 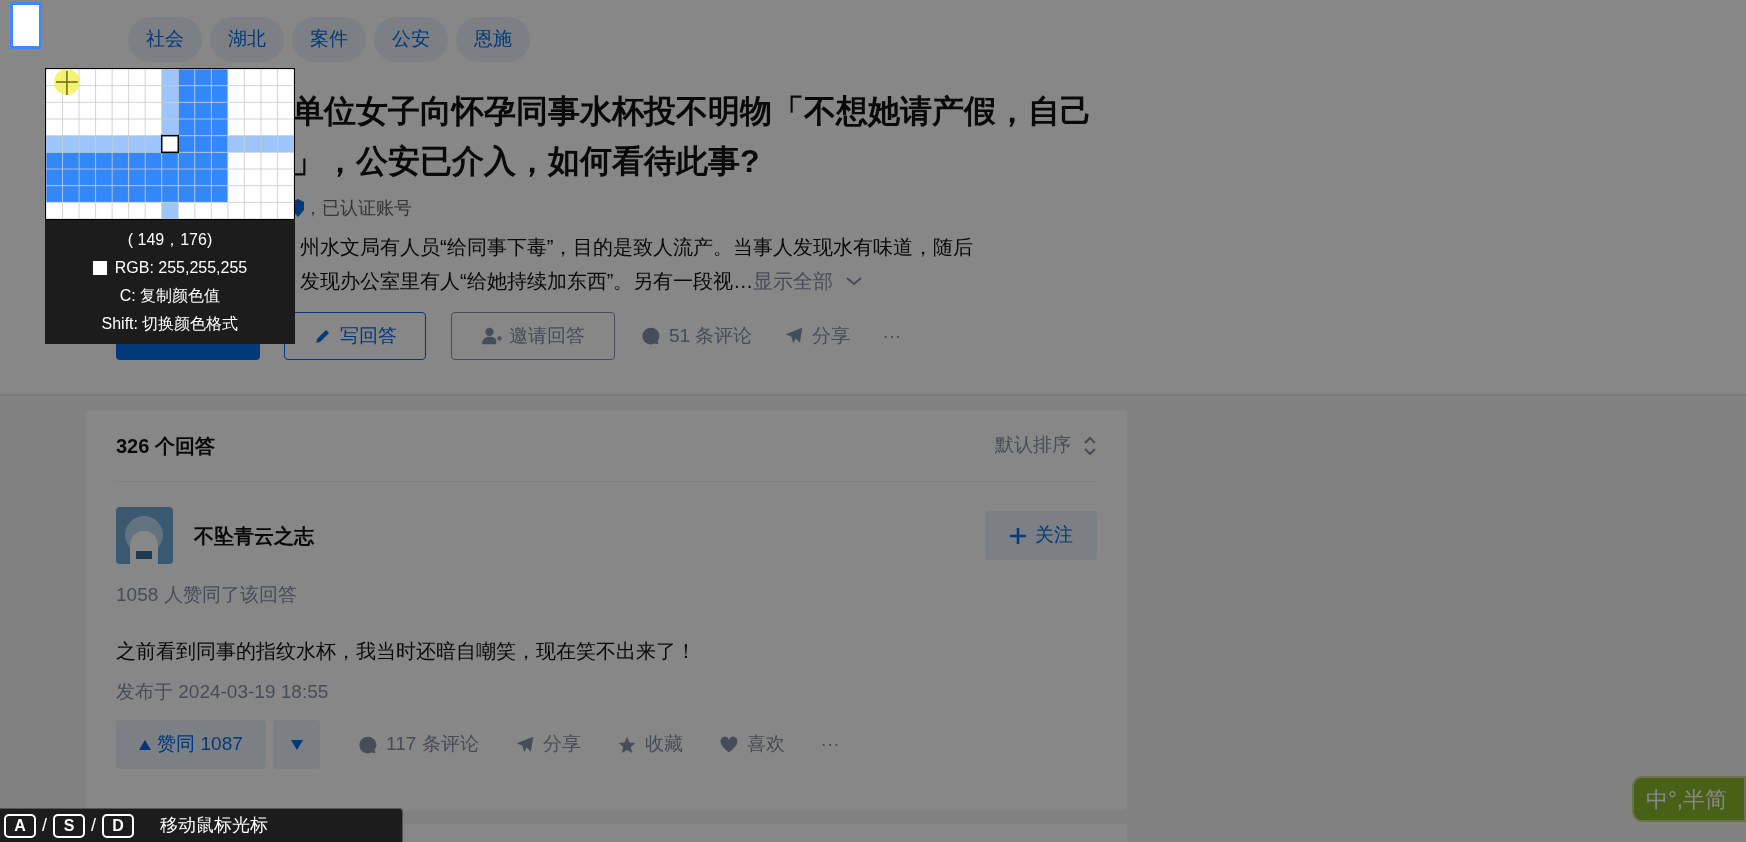 What do you see at coordinates (191, 744) in the screenshot?
I see `upvote-button: 赞同 1087` at bounding box center [191, 744].